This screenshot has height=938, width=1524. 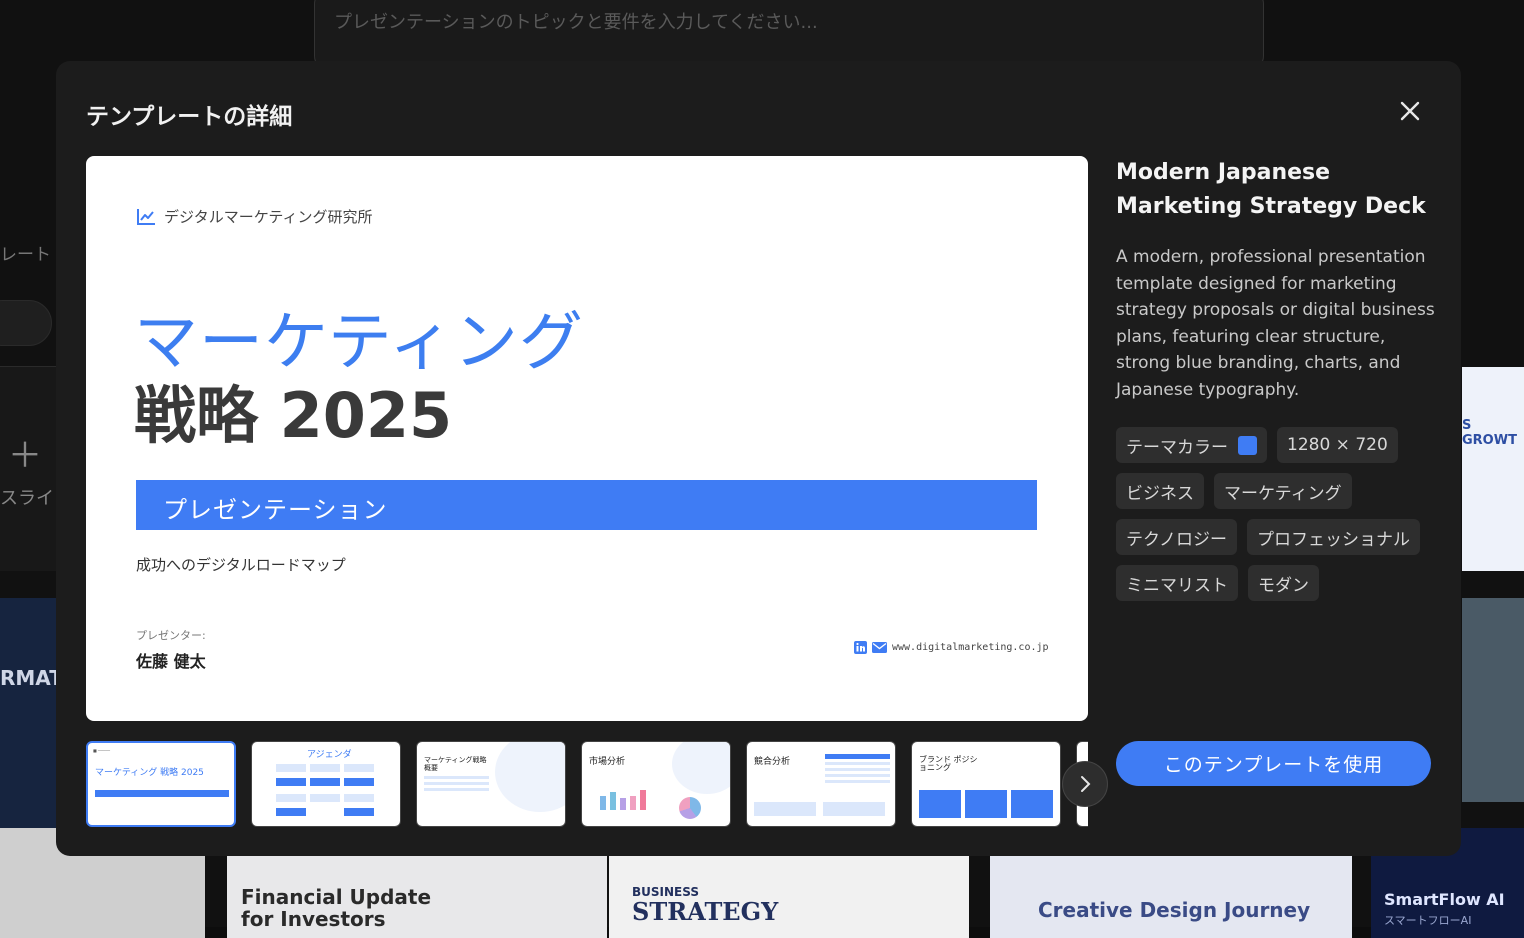 I want to click on use-template-button: このテンプレートを使用, so click(x=1273, y=763).